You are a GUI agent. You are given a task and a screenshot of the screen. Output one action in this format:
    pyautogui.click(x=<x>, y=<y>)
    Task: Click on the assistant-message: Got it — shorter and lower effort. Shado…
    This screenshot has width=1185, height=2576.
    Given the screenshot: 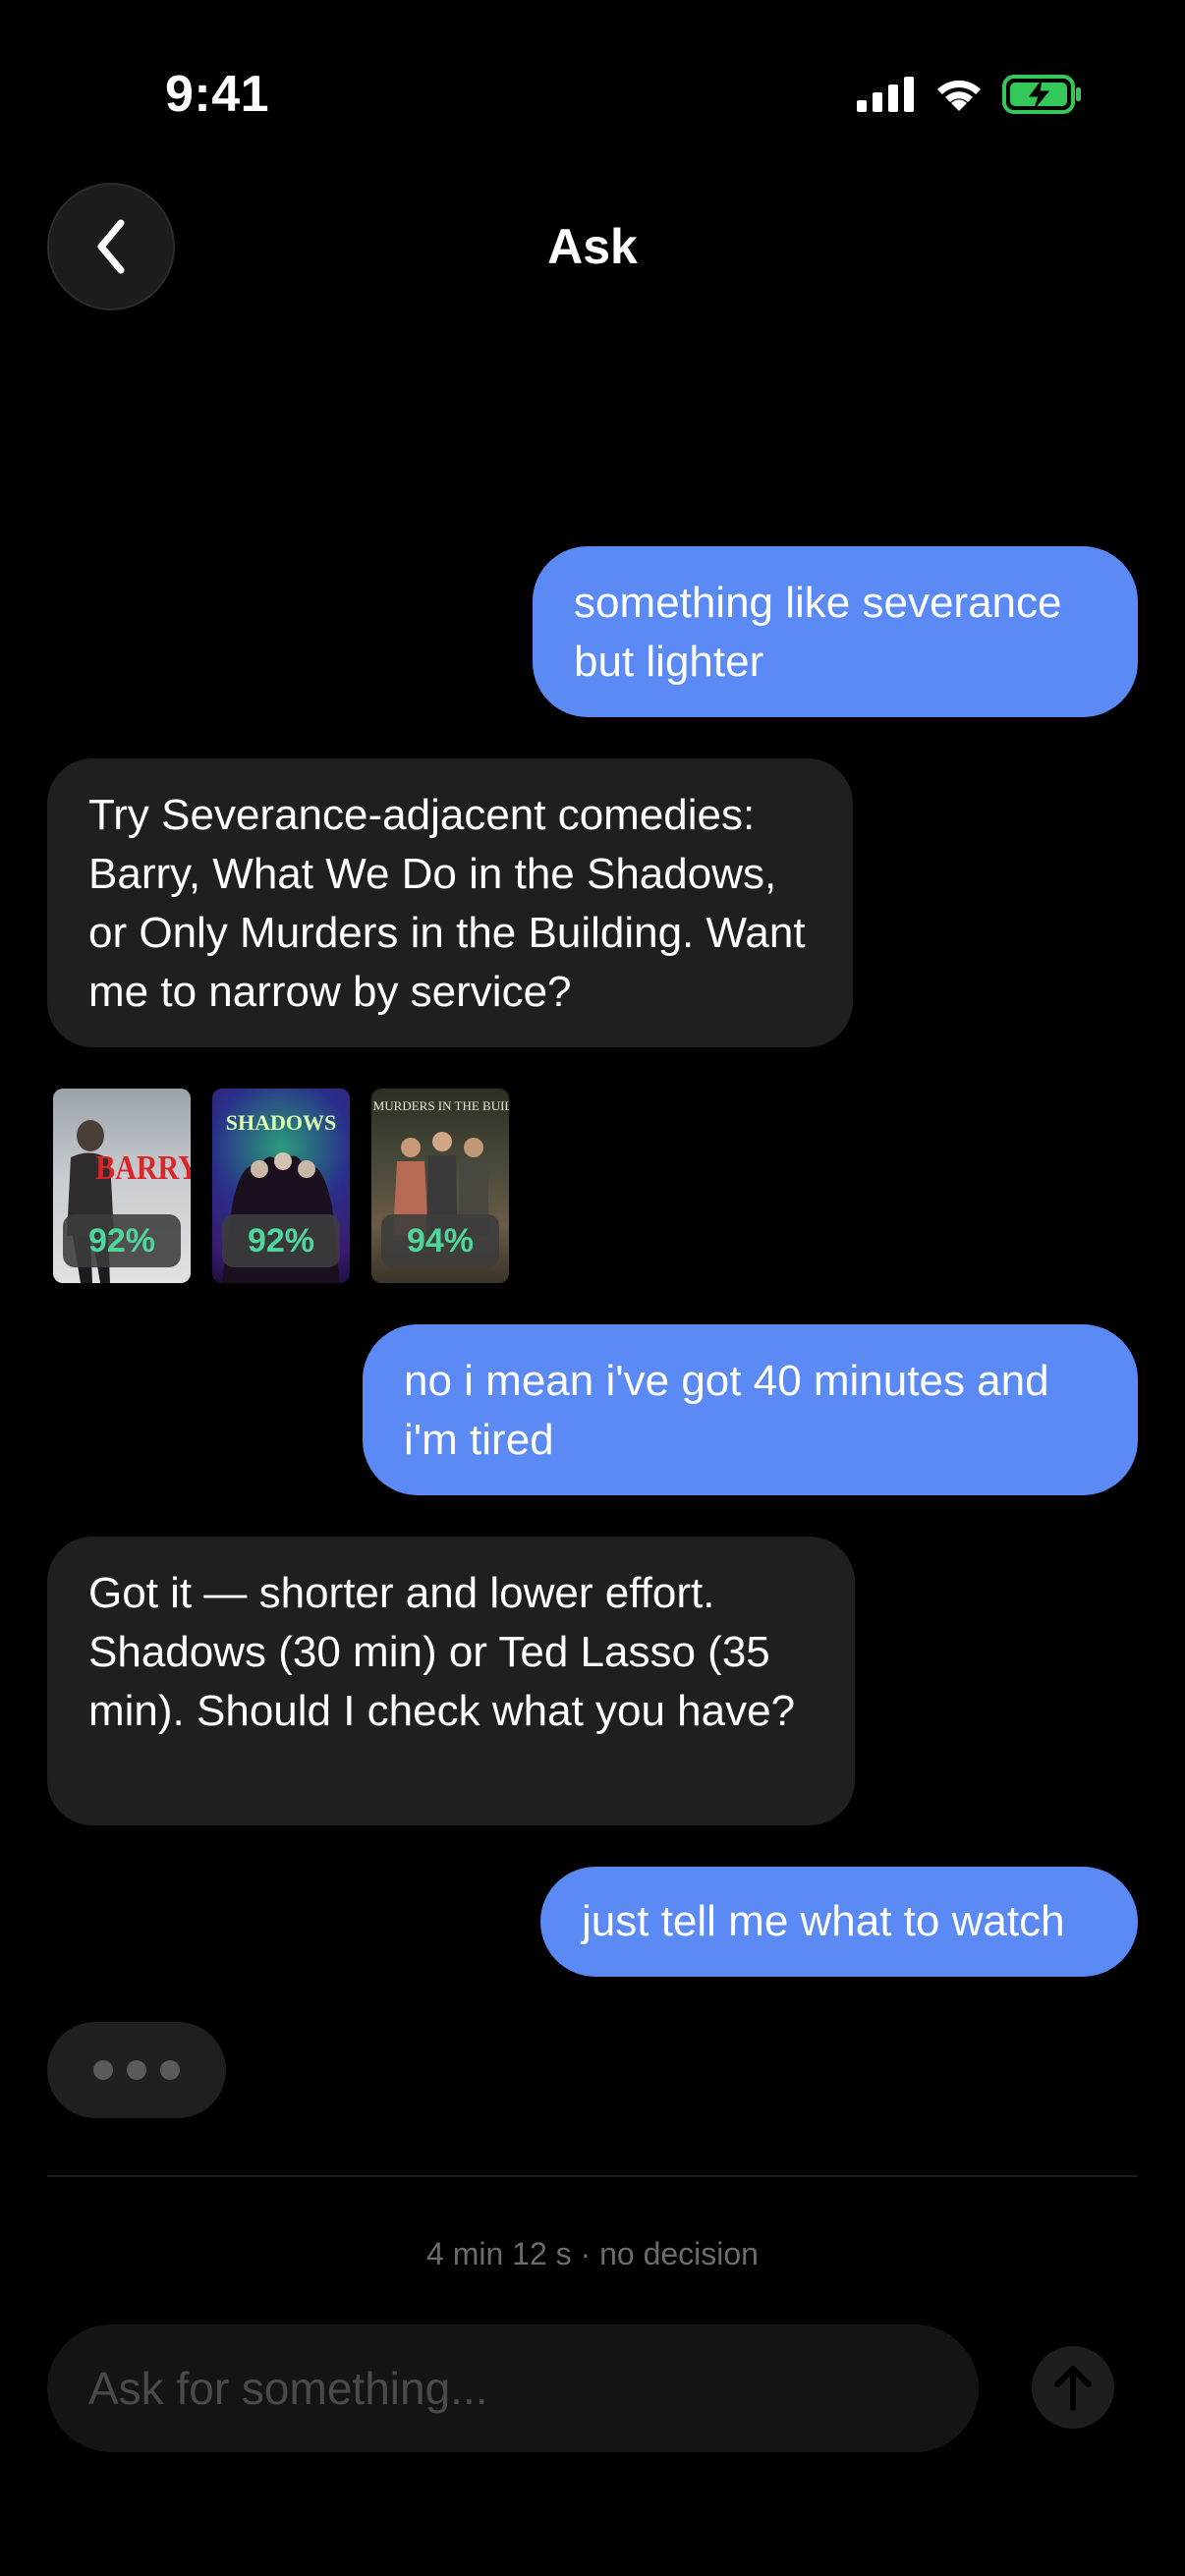 What is the action you would take?
    pyautogui.click(x=451, y=1681)
    